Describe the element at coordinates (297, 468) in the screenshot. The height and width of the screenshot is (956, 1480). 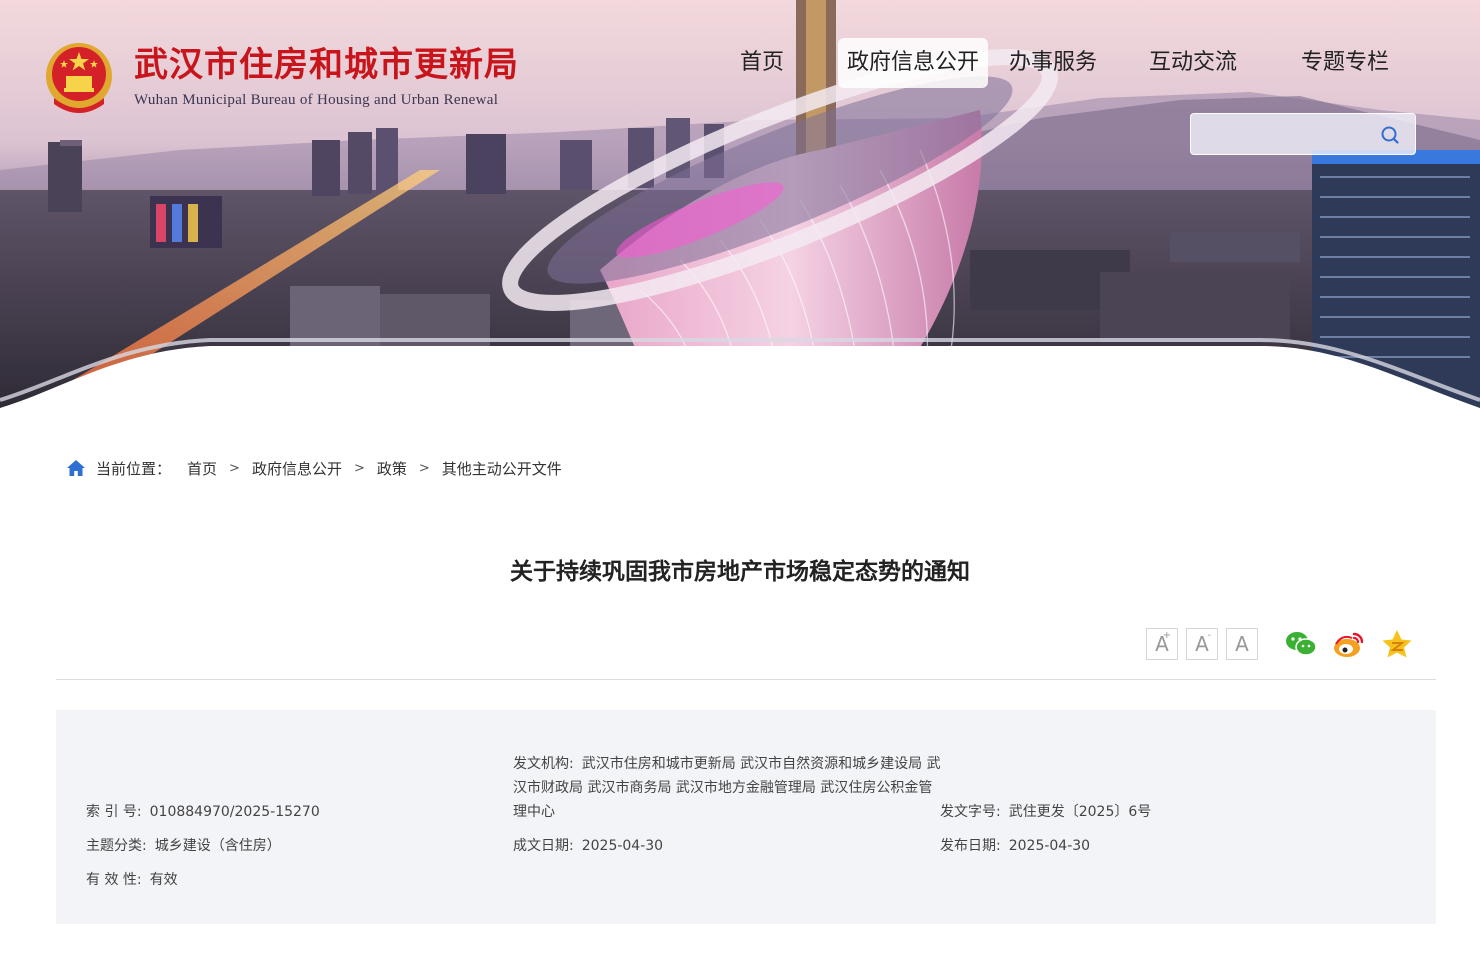
I see `breadcrumb-link-gov-info: 政府信息公开` at that location.